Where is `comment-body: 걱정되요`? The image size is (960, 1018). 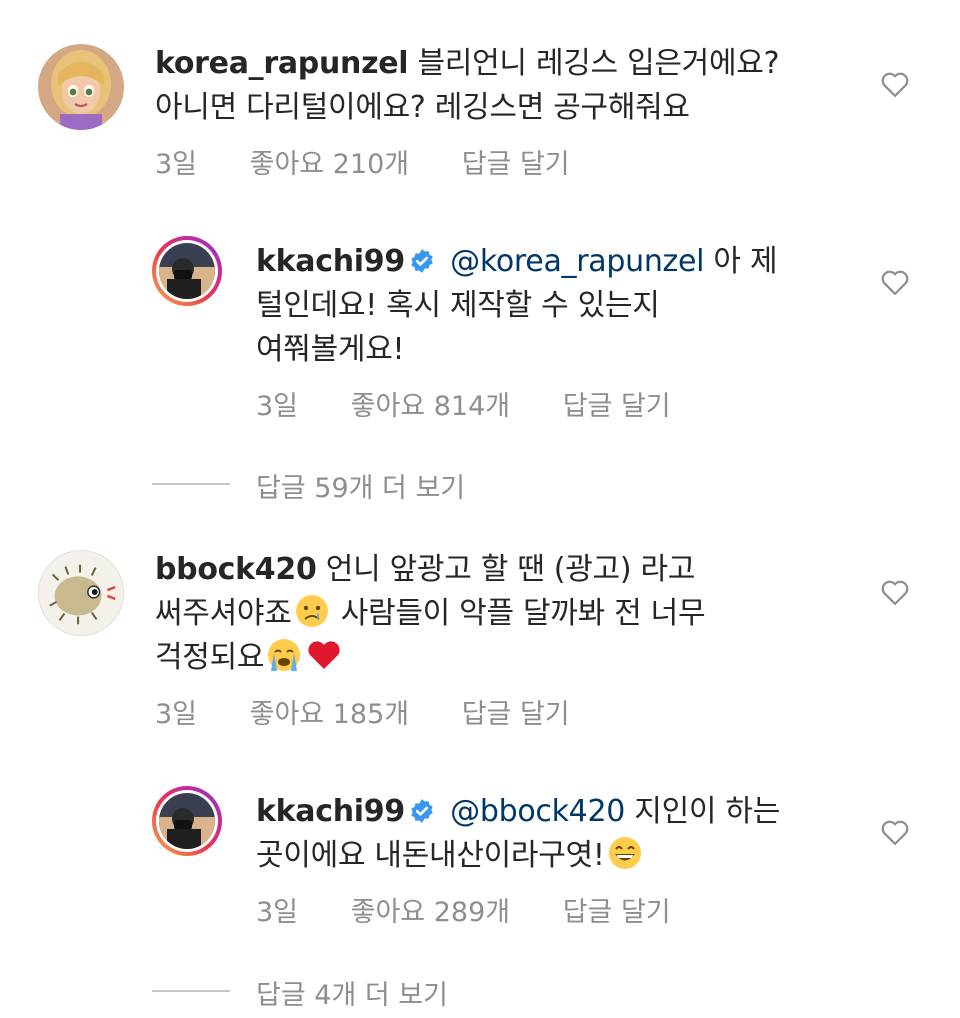
comment-body: 걱정되요 is located at coordinates (210, 657).